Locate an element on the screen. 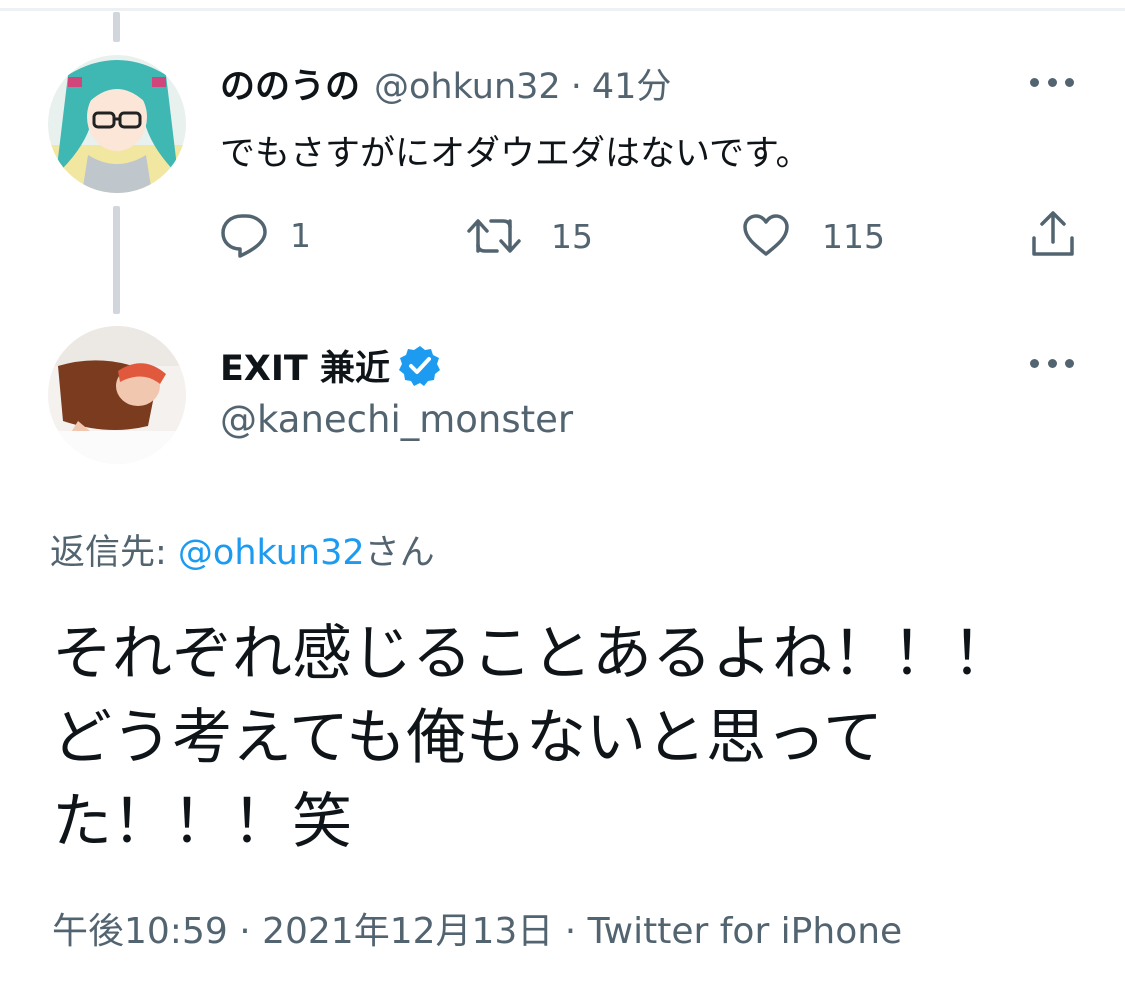  reply-tweet-text: でもさすがにオダウエダはないです。 is located at coordinates (515, 154).